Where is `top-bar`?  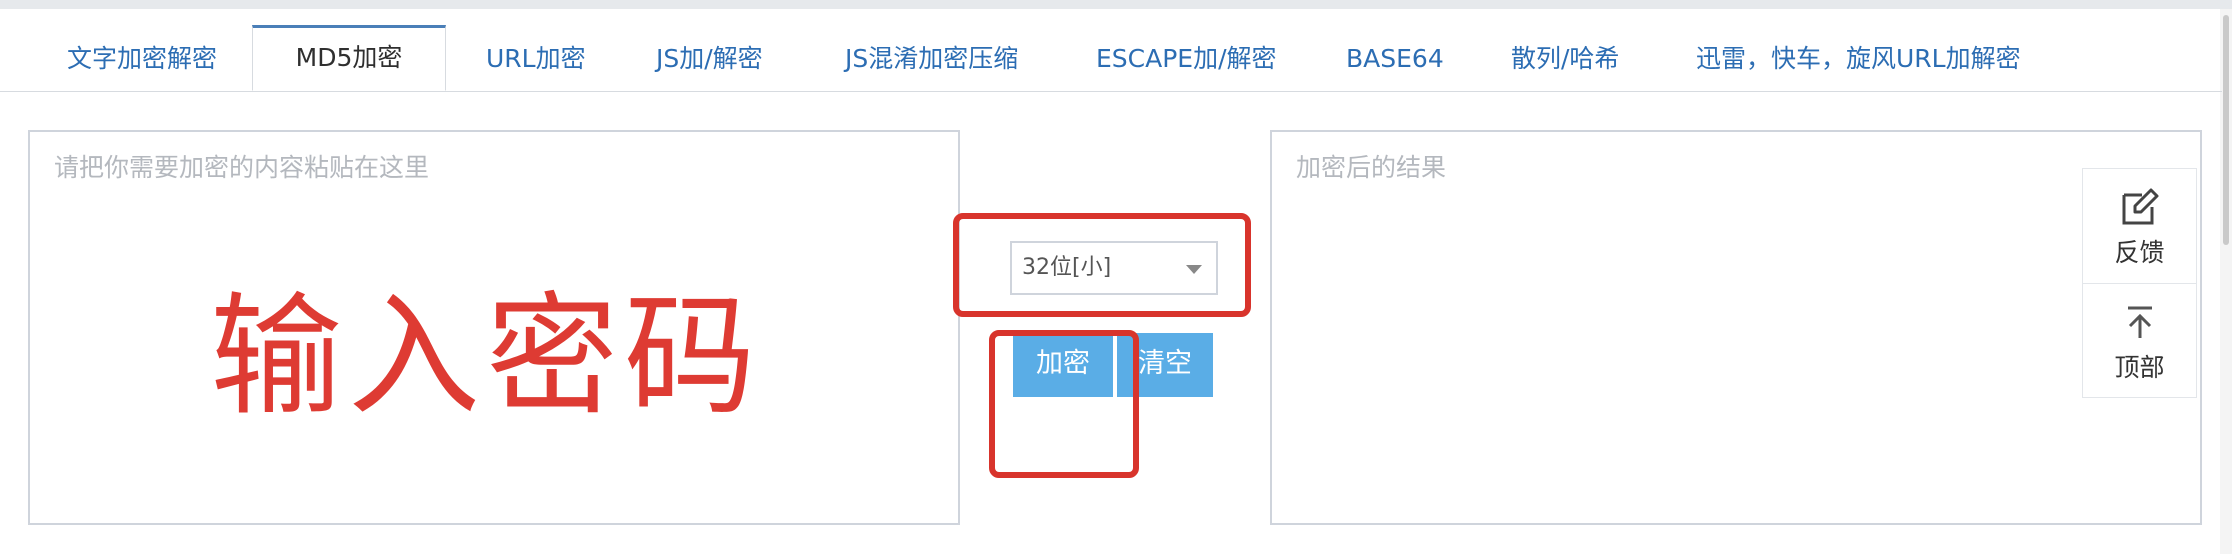 top-bar is located at coordinates (1116, 4).